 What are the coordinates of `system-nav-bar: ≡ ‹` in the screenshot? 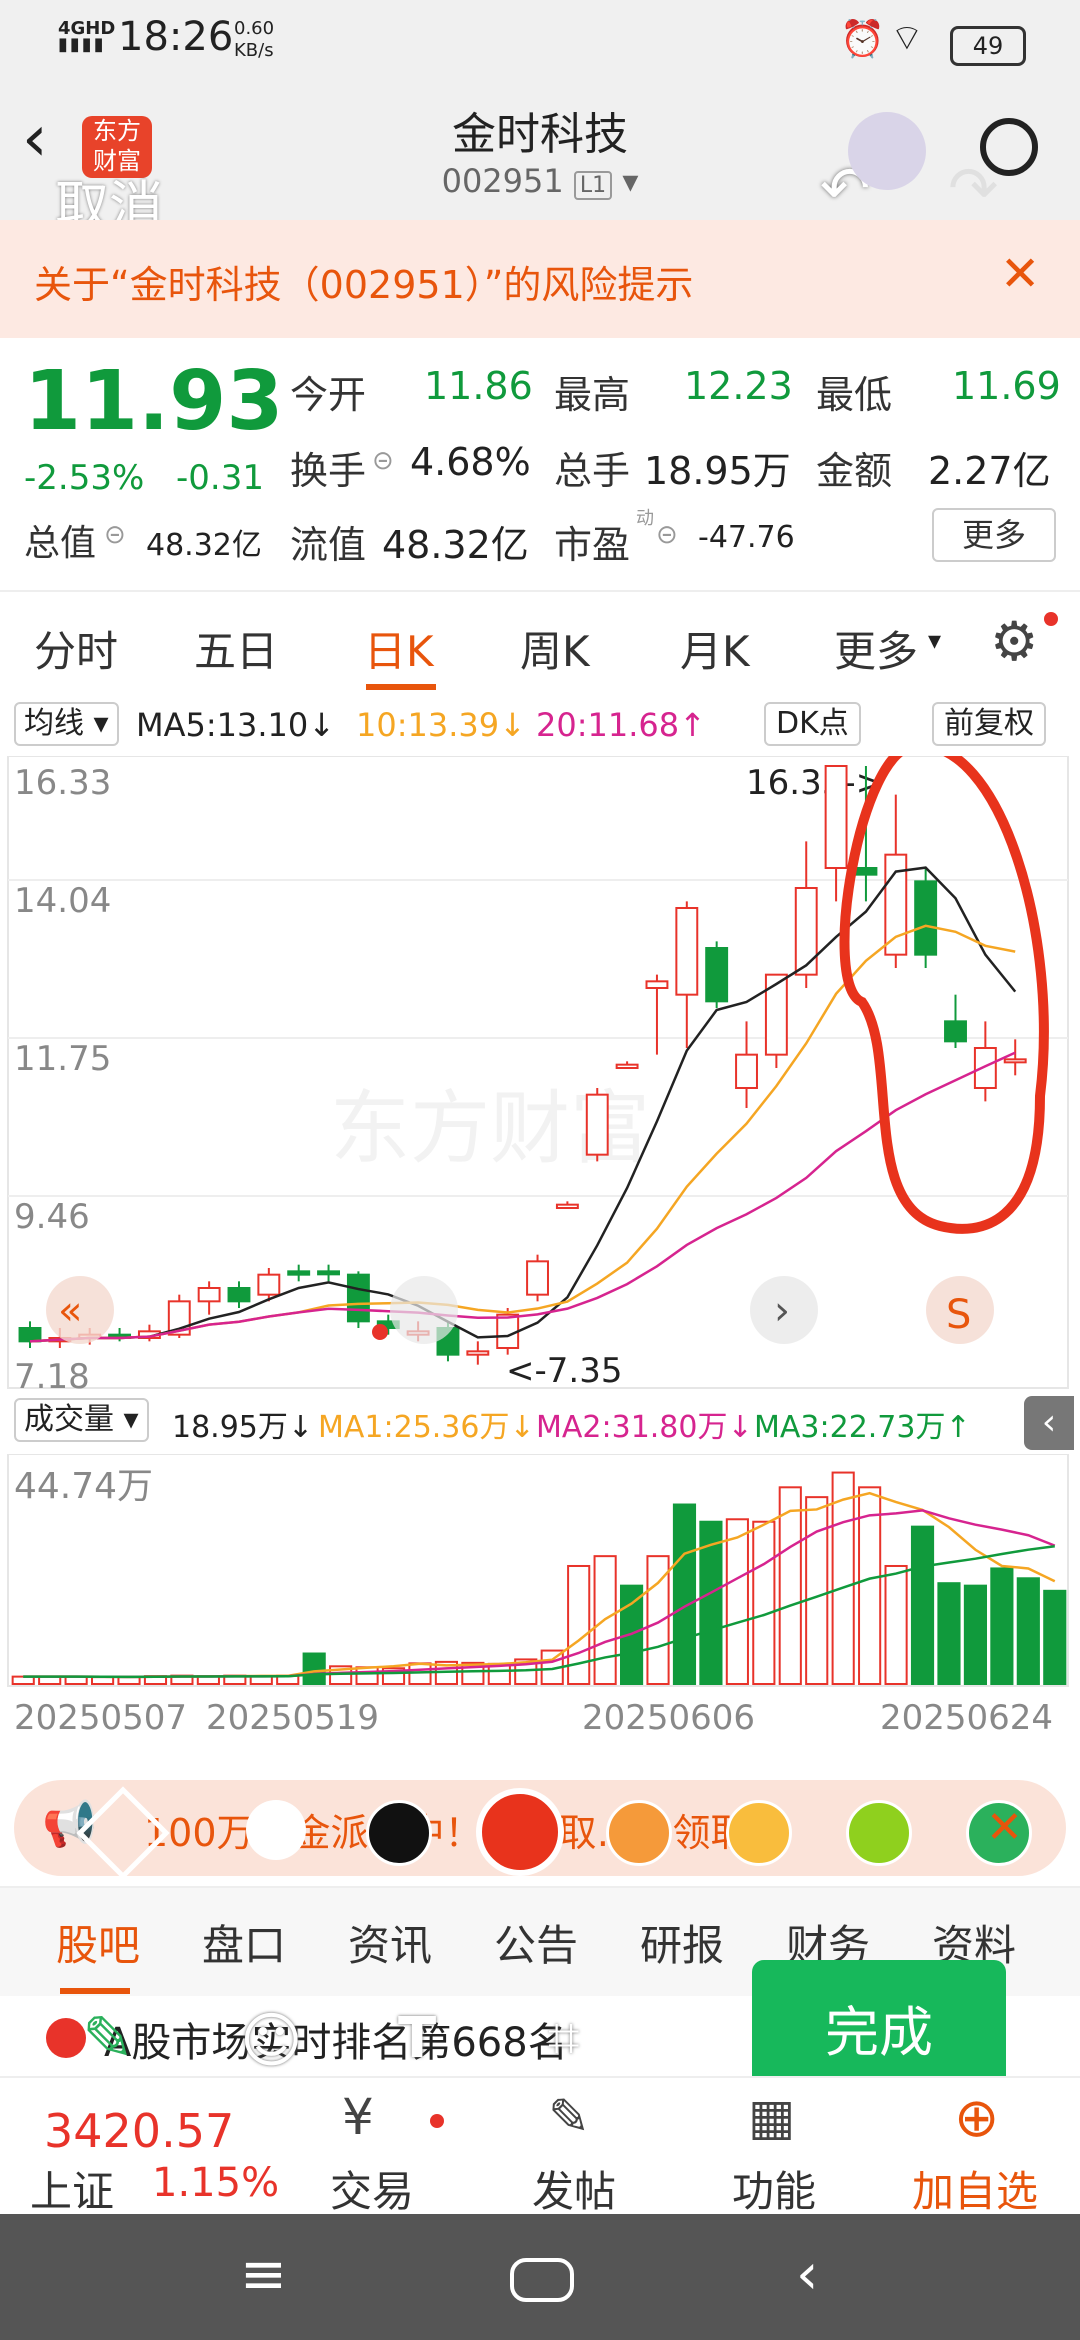 It's located at (540, 2277).